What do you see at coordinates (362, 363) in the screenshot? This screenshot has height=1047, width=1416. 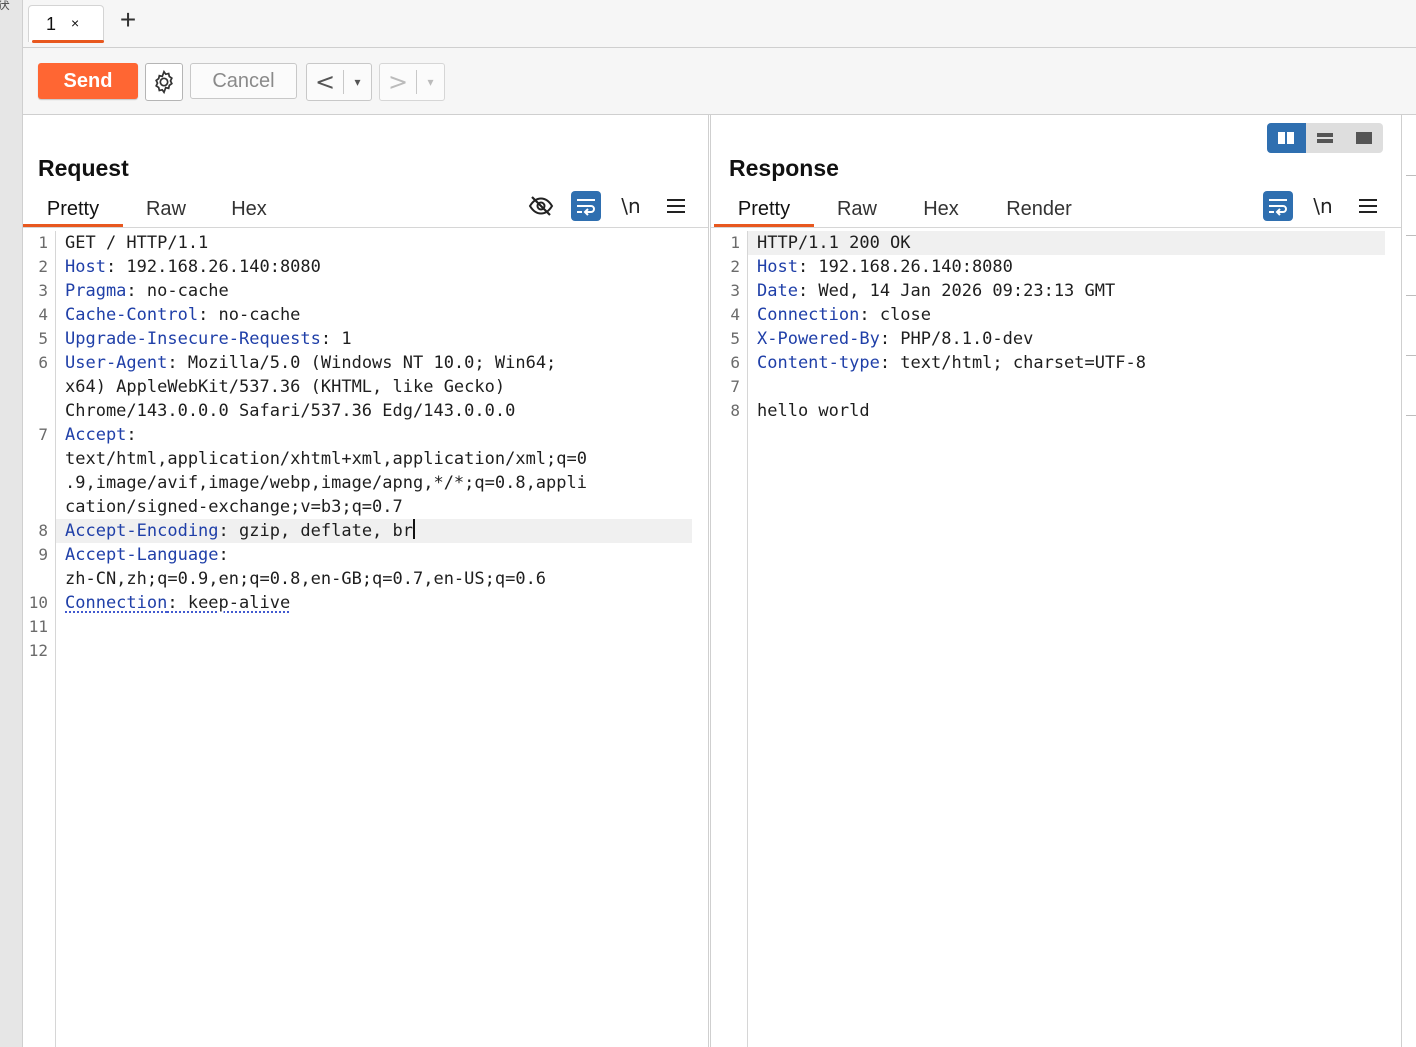 I see `header-value: : Mozilla/5.0 (Windows NT 10.0; Win64;` at bounding box center [362, 363].